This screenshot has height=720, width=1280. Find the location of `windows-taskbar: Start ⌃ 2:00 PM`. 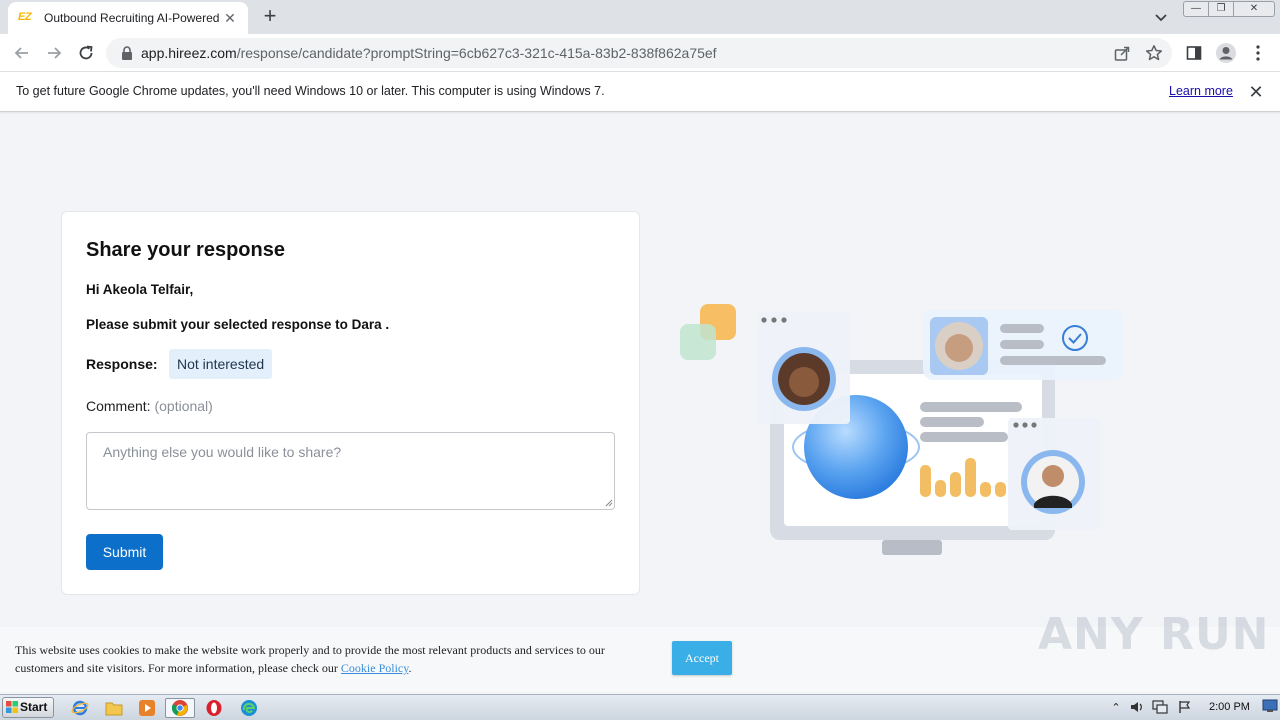

windows-taskbar: Start ⌃ 2:00 PM is located at coordinates (640, 707).